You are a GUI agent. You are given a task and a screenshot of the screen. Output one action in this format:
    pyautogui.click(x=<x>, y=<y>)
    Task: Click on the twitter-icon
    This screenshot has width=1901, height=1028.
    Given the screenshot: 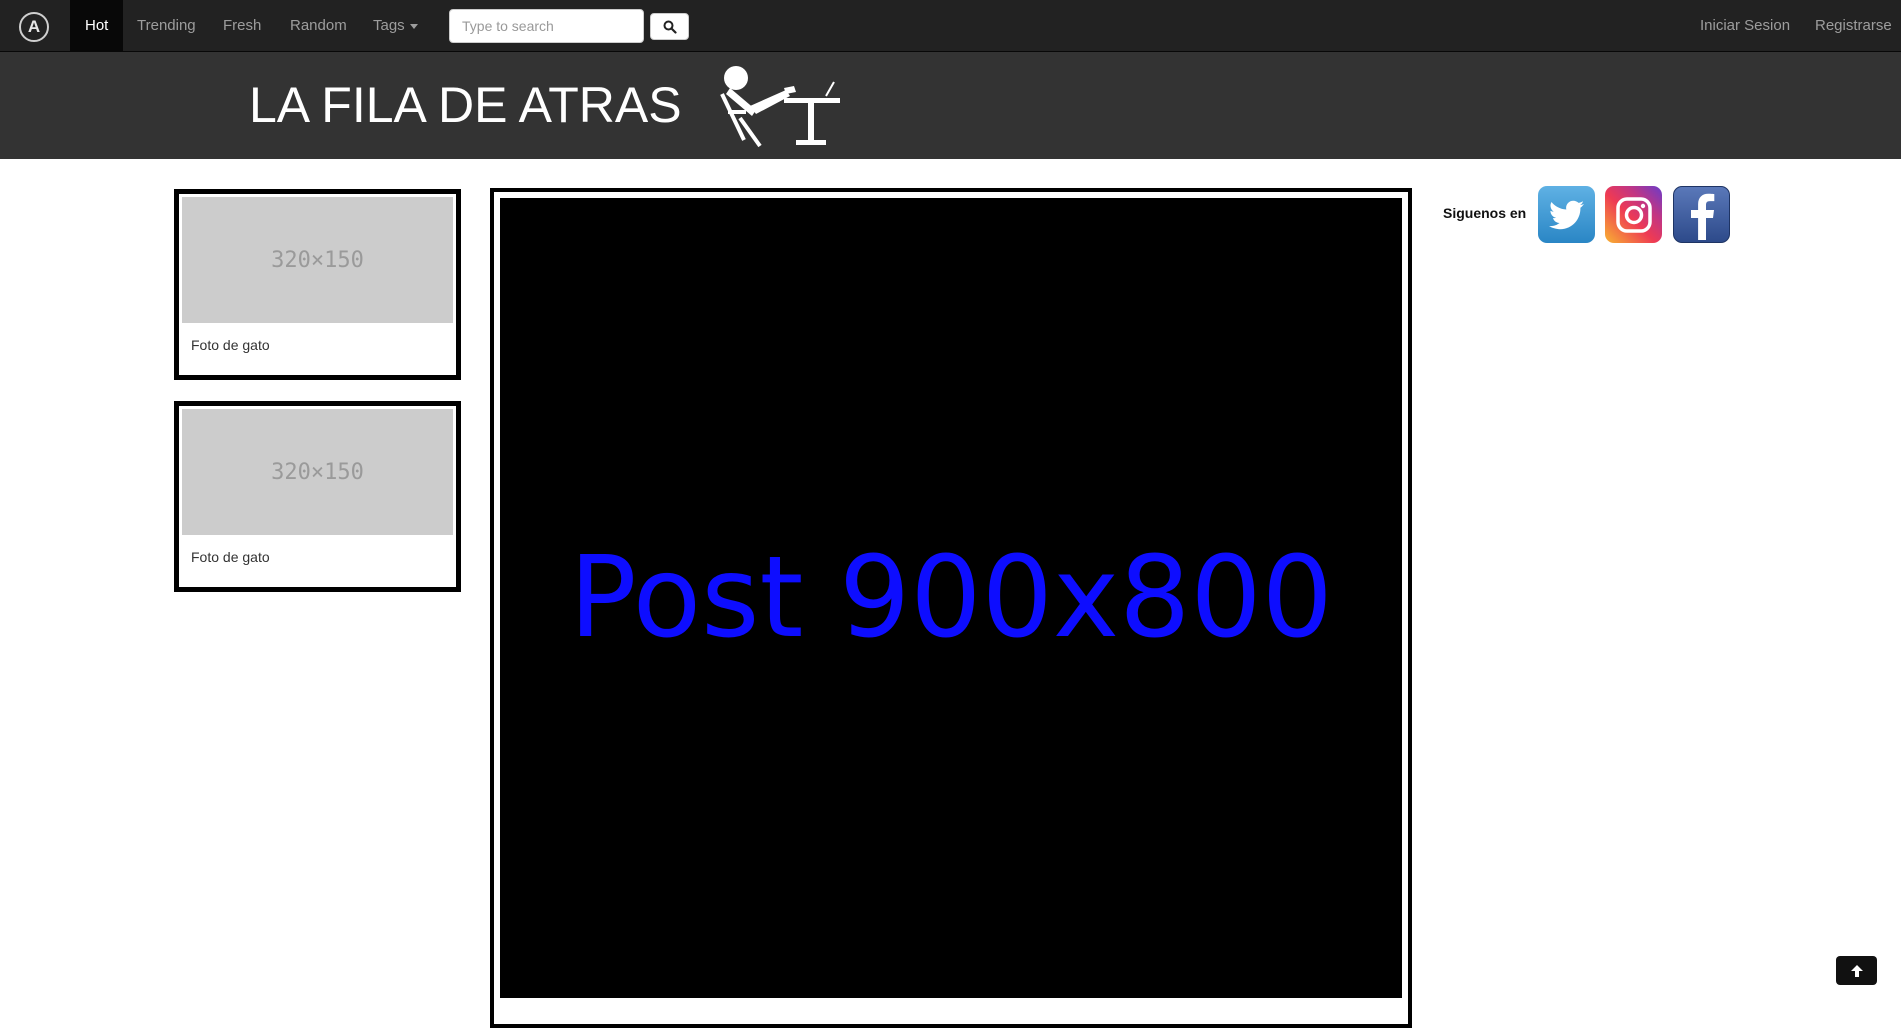 What is the action you would take?
    pyautogui.click(x=1566, y=214)
    